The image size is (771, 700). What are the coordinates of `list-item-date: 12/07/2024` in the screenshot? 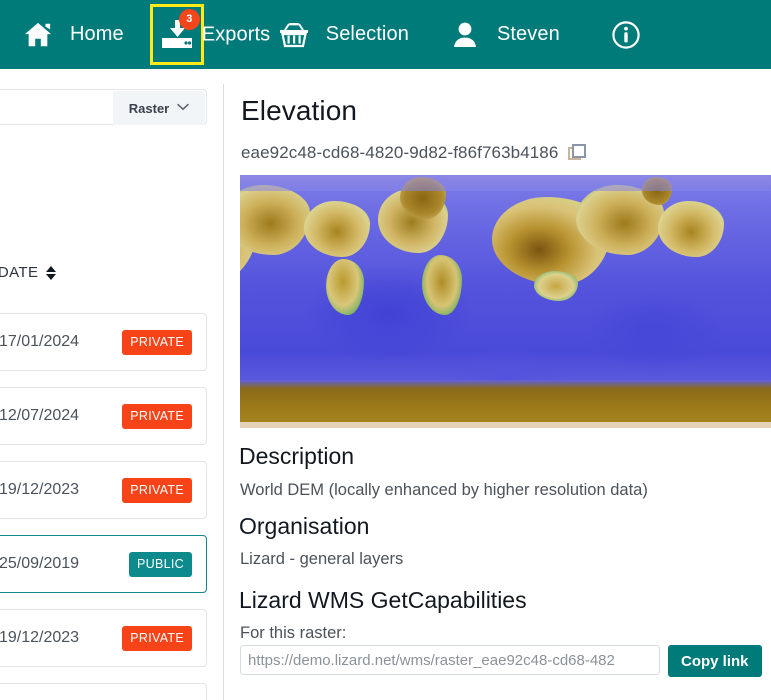 It's located at (40, 415).